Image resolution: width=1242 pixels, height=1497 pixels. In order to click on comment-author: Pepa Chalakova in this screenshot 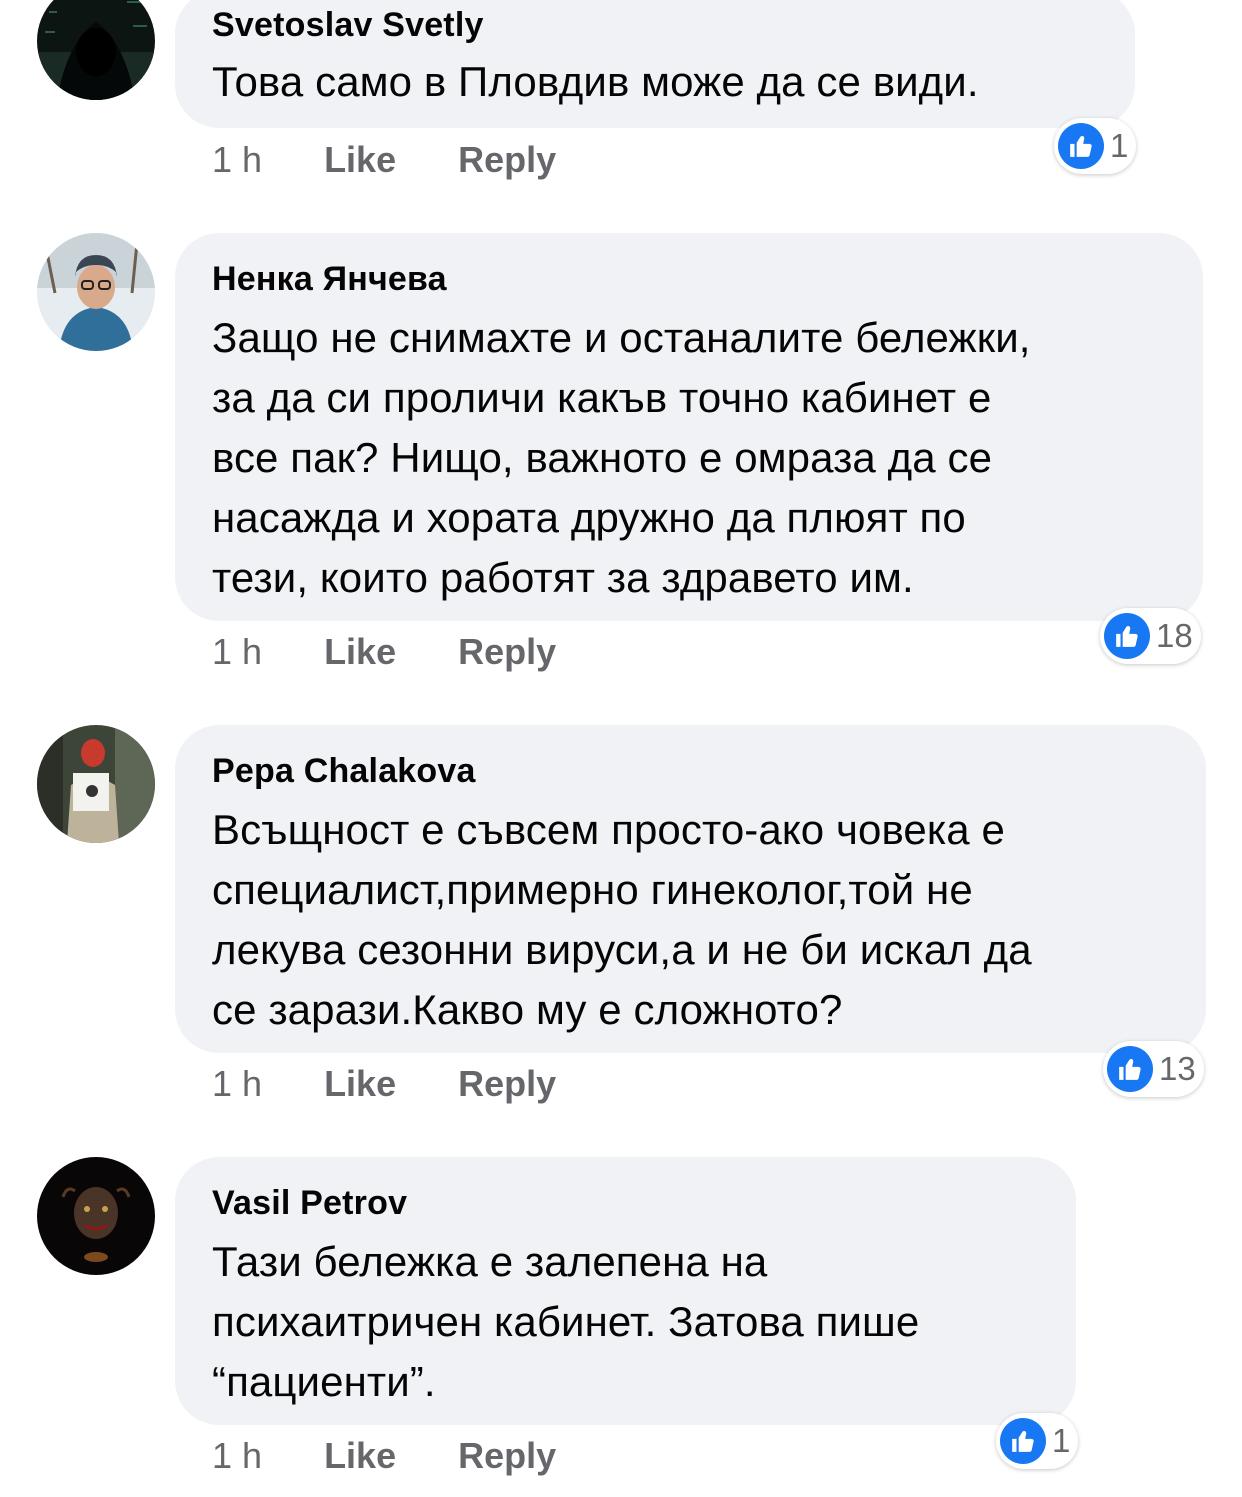, I will do `click(344, 771)`.